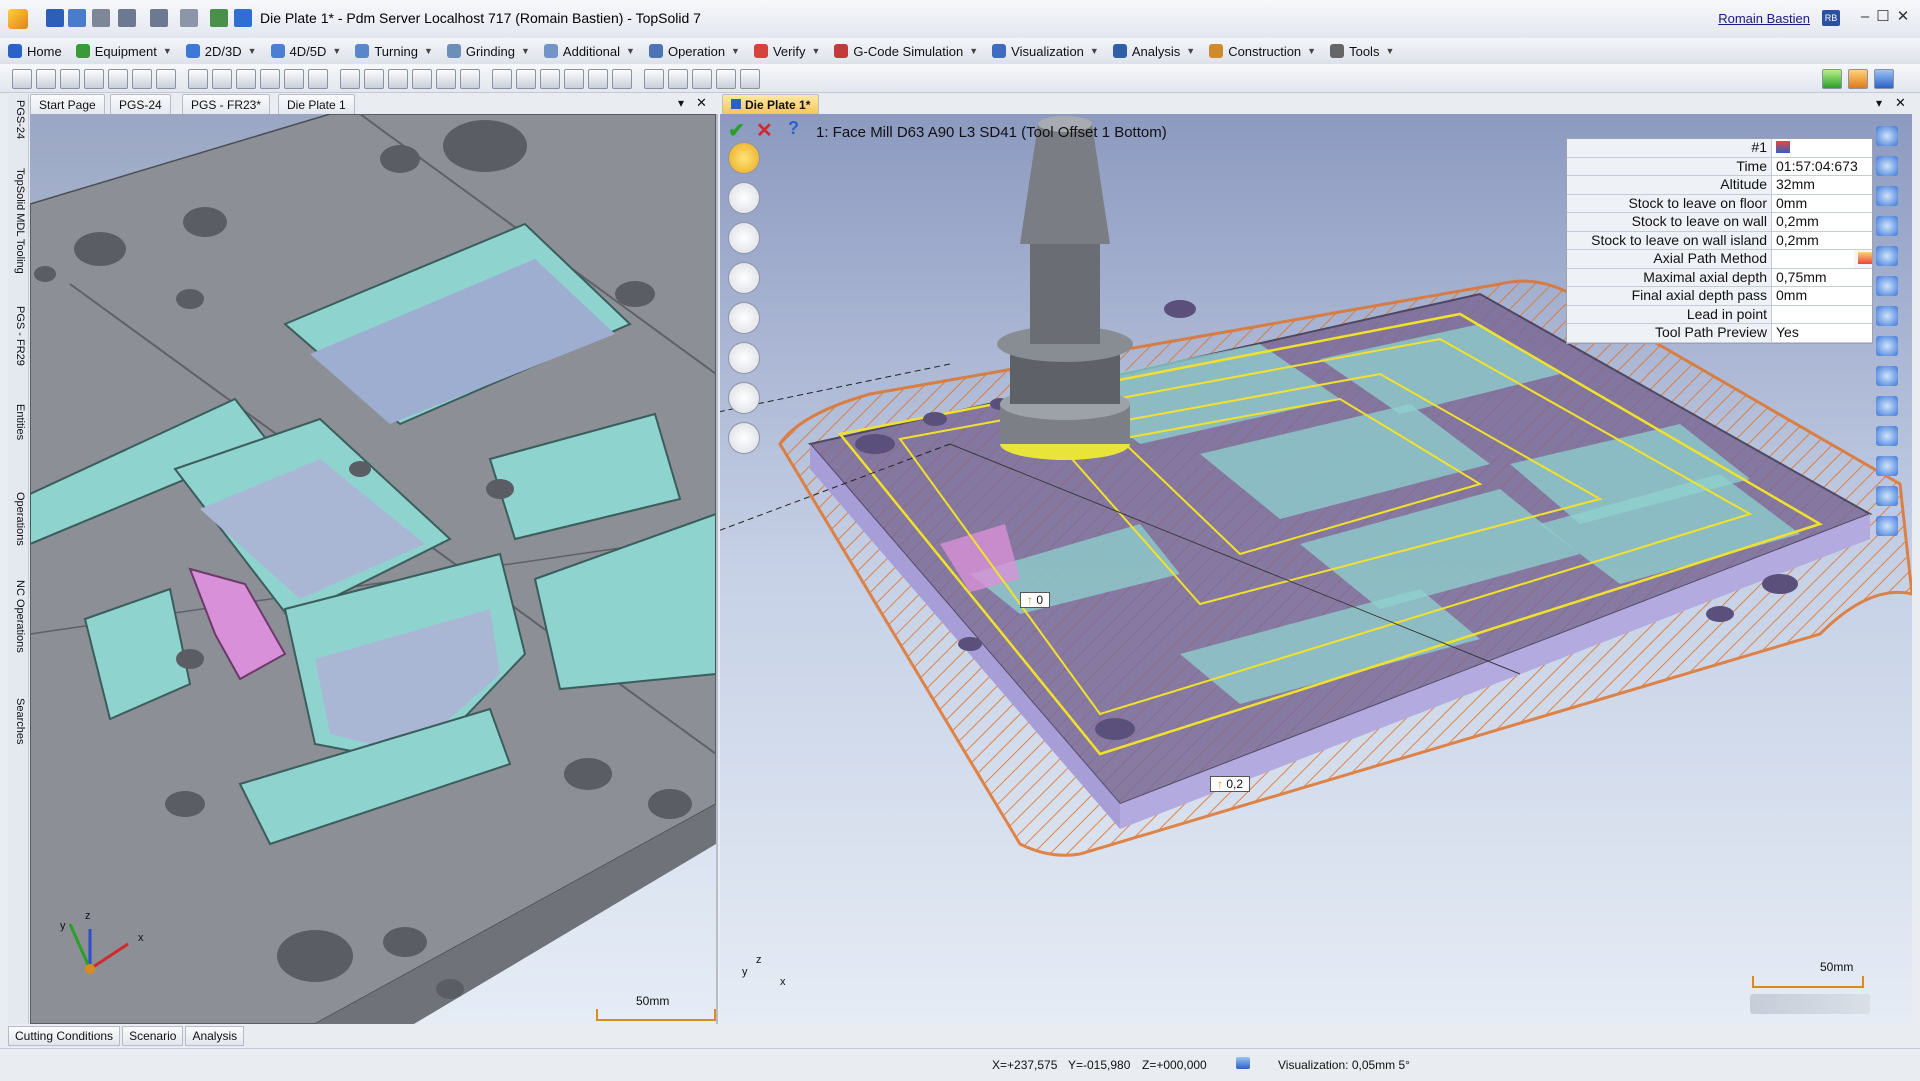 This screenshot has height=1081, width=1920. Describe the element at coordinates (905, 51) in the screenshot. I see `menu-g-code-simulation: G-Code Simulation ▼` at that location.